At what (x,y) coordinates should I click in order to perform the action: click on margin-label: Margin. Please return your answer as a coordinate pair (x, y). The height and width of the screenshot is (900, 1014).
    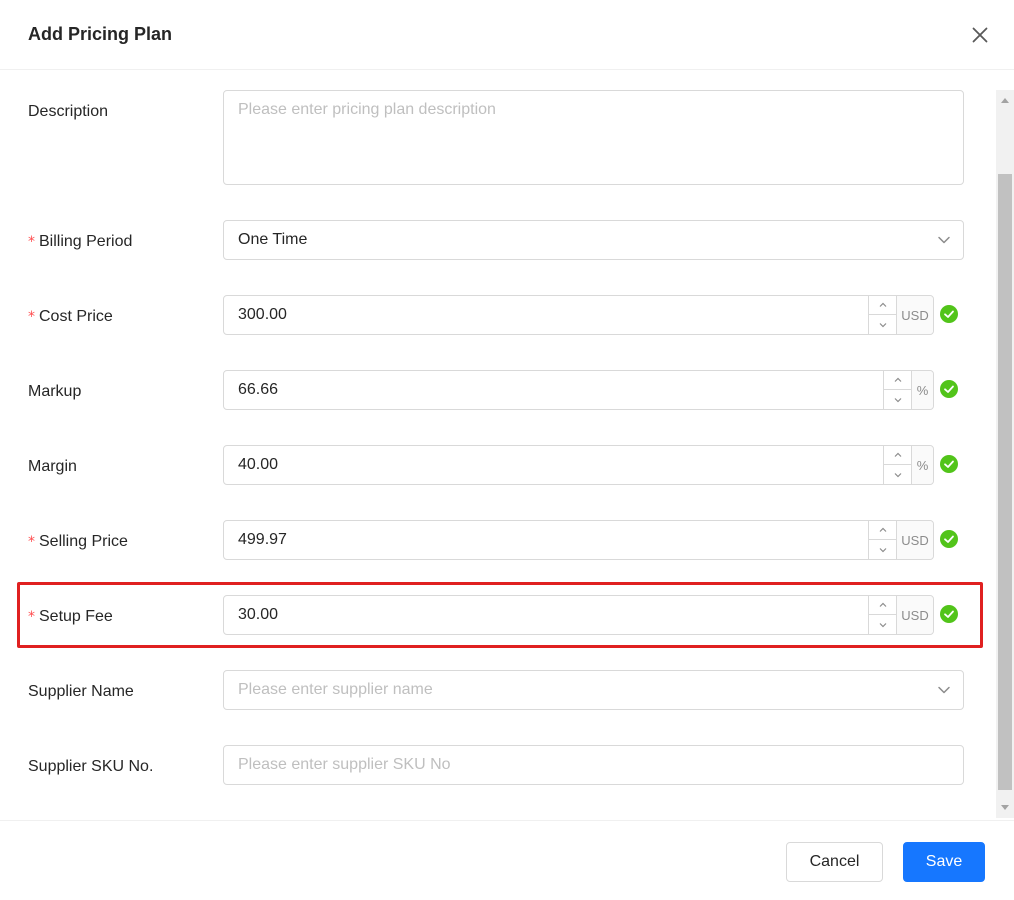
    Looking at the image, I should click on (52, 467).